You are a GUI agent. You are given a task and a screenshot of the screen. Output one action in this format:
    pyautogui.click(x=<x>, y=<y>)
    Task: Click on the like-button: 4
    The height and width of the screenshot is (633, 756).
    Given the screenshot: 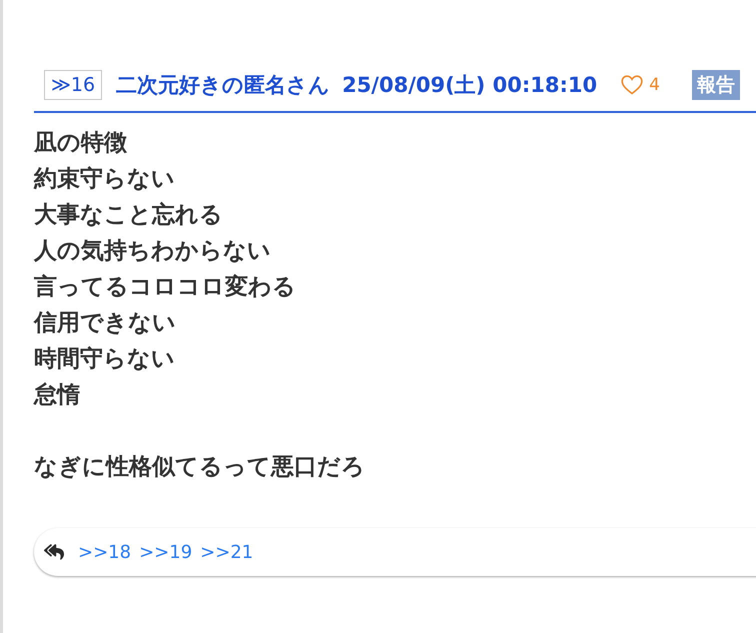 What is the action you would take?
    pyautogui.click(x=640, y=85)
    